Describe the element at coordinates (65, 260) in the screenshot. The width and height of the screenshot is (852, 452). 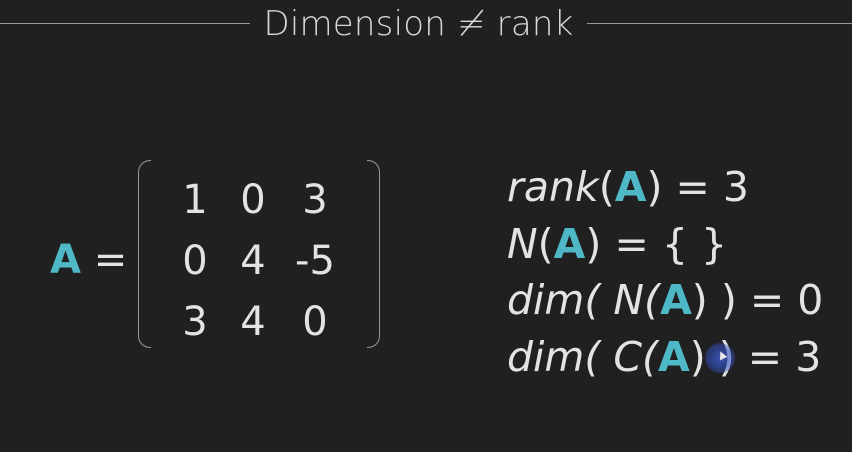
I see `matrix-name: A` at that location.